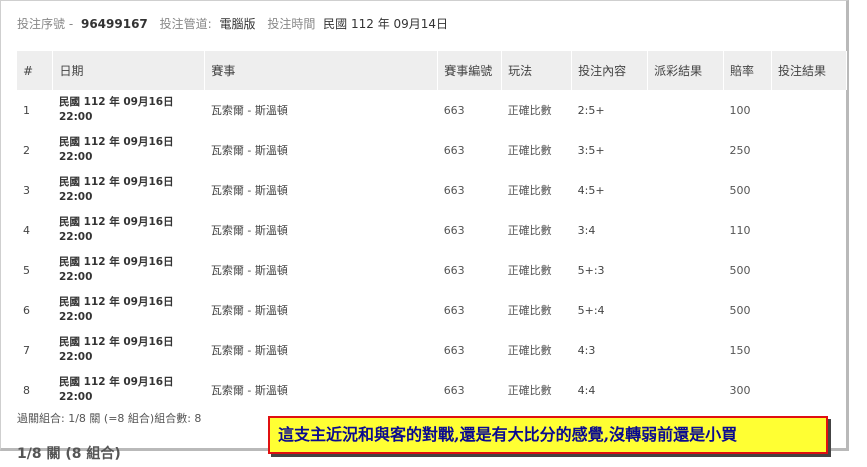 This screenshot has width=867, height=467. Describe the element at coordinates (45, 24) in the screenshot. I see `serial-label: 投注序號 -` at that location.